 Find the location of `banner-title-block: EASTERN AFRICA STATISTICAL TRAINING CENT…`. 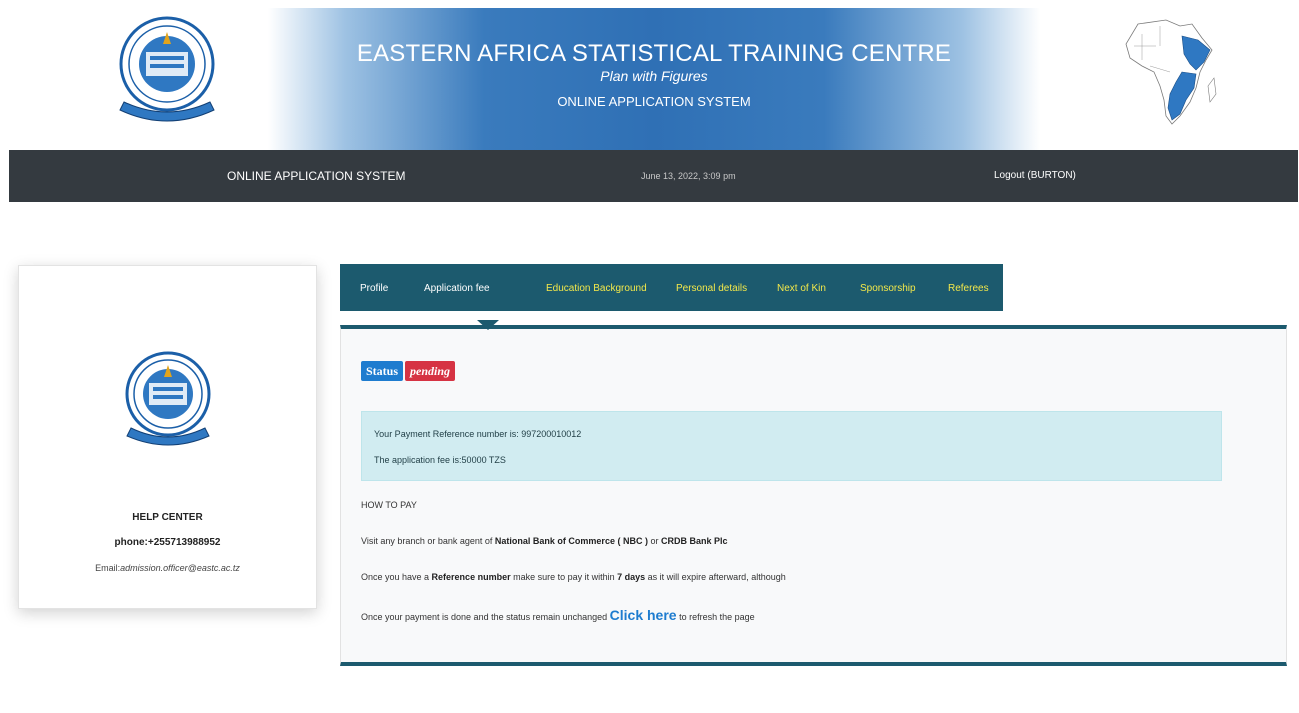

banner-title-block: EASTERN AFRICA STATISTICAL TRAINING CENT… is located at coordinates (654, 79).